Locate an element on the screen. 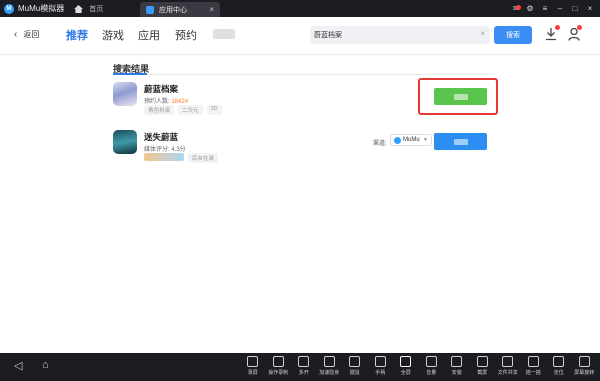  tool-label: 加速隐身 is located at coordinates (329, 373).